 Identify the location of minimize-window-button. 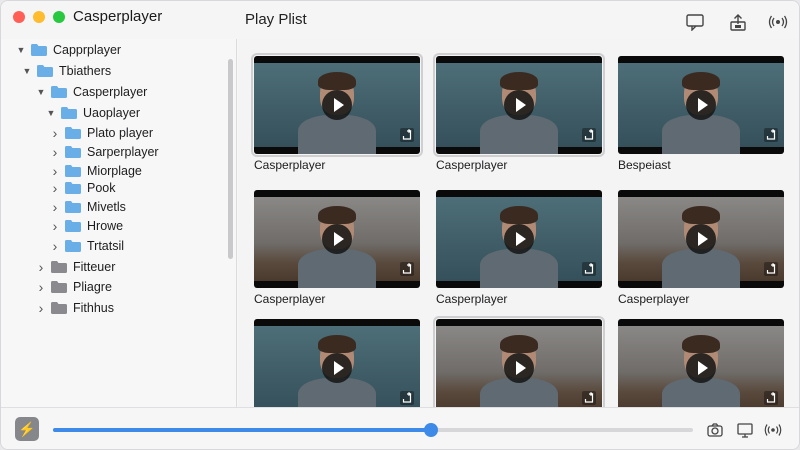
(39, 17).